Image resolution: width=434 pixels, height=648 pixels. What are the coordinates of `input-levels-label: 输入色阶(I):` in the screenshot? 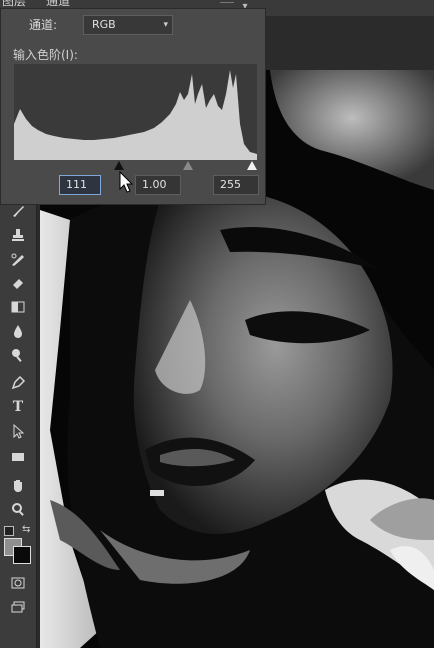 It's located at (45, 55).